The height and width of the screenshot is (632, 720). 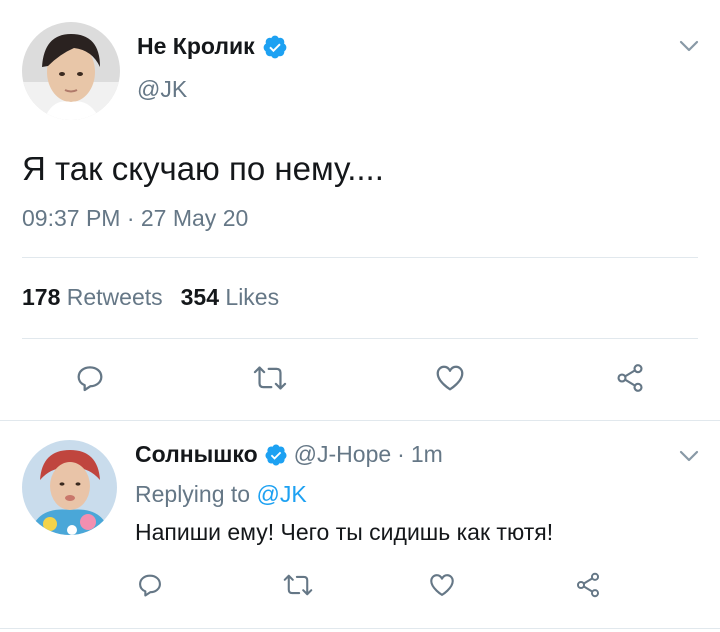 What do you see at coordinates (69, 487) in the screenshot?
I see `avatar-reply` at bounding box center [69, 487].